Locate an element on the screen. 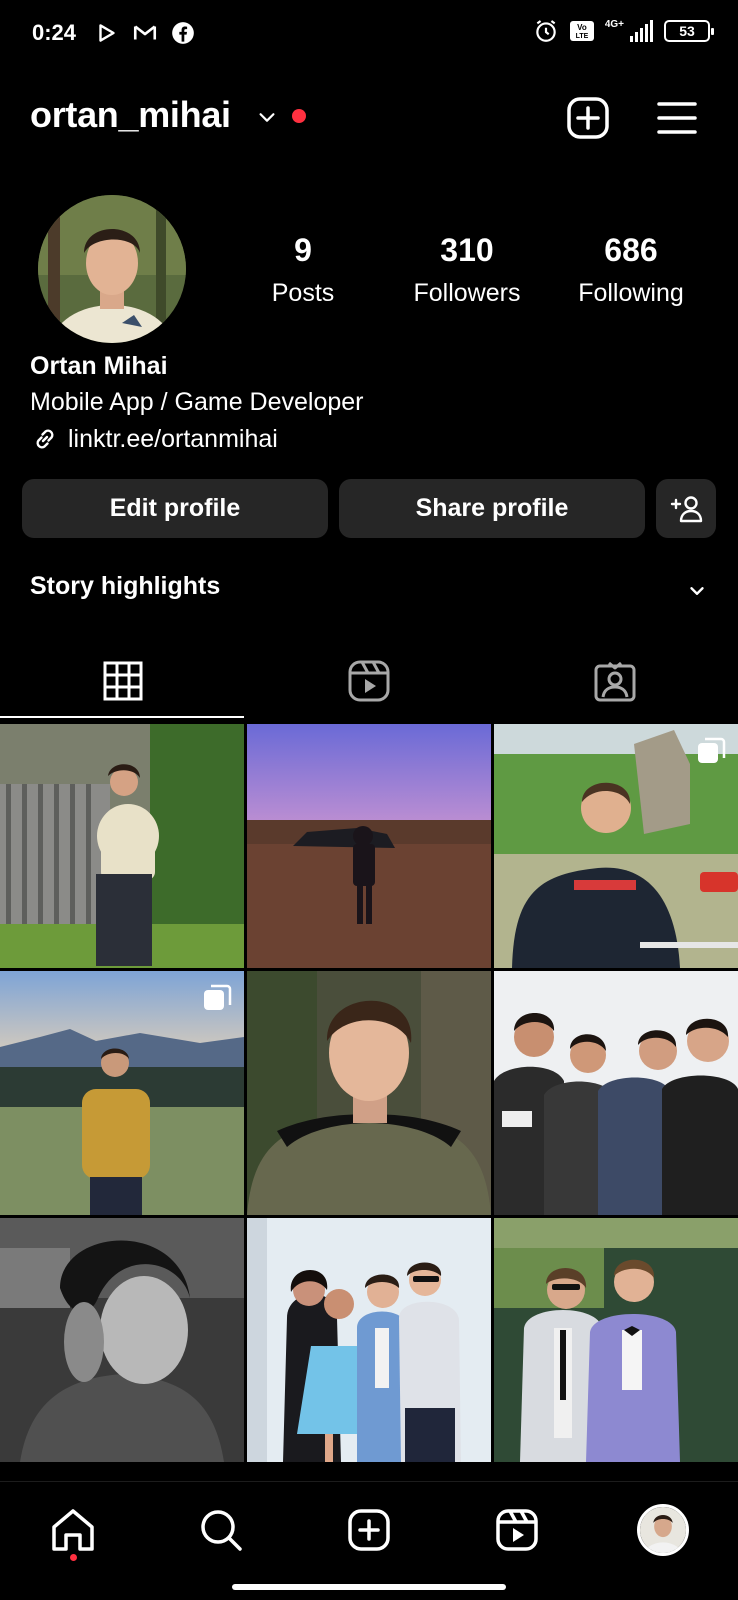 This screenshot has height=1600, width=738. bottom-navigation is located at coordinates (369, 1529).